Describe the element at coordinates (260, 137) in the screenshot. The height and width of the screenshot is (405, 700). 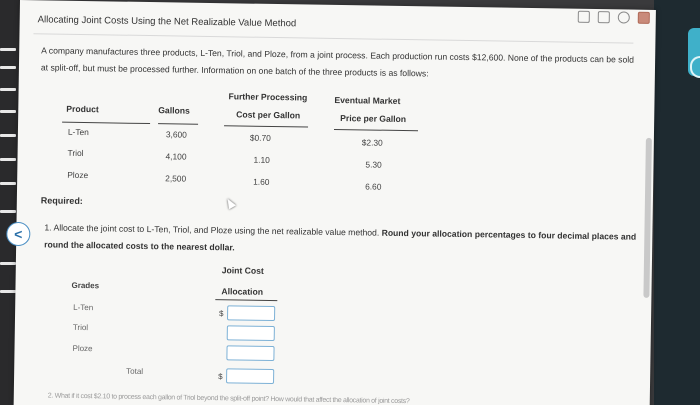
I see `fp-cost-lten: $0.70` at that location.